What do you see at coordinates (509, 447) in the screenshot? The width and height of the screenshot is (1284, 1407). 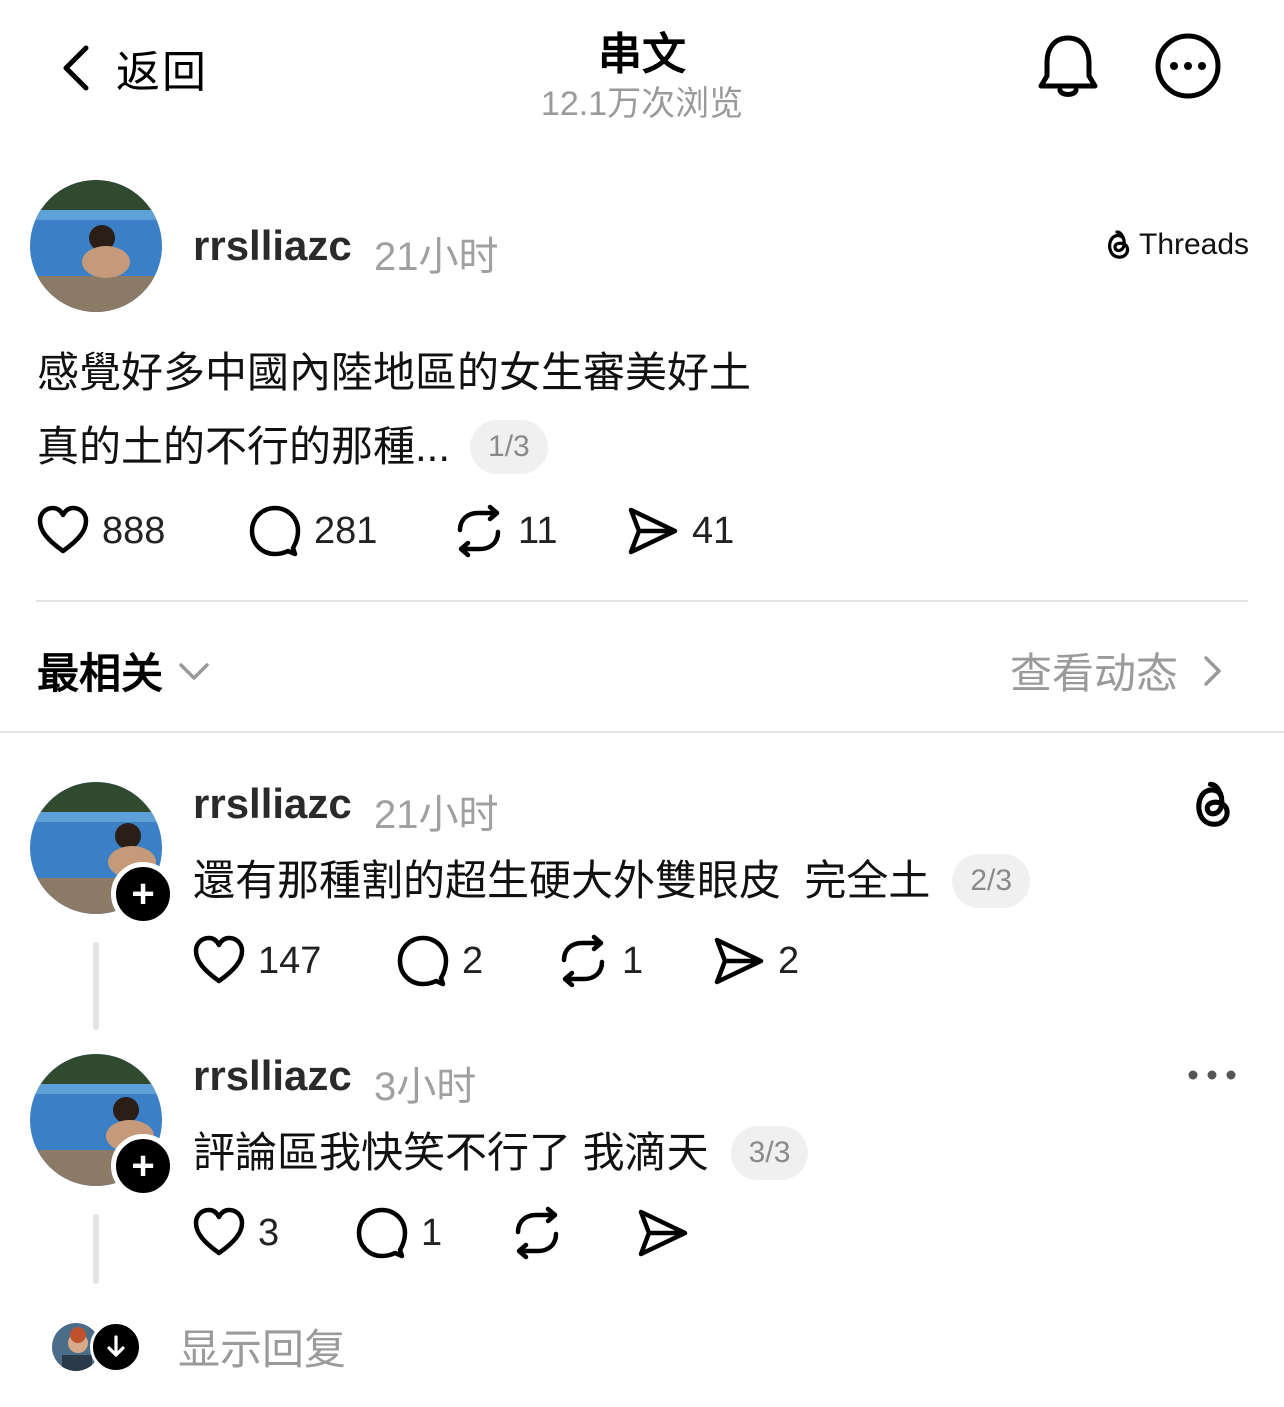 I see `thread-pager: 1/3` at bounding box center [509, 447].